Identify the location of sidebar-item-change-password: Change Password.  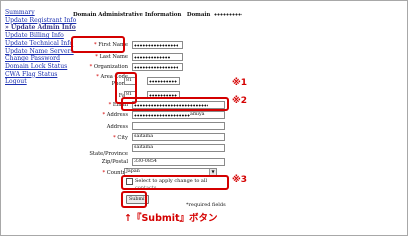
(36, 59).